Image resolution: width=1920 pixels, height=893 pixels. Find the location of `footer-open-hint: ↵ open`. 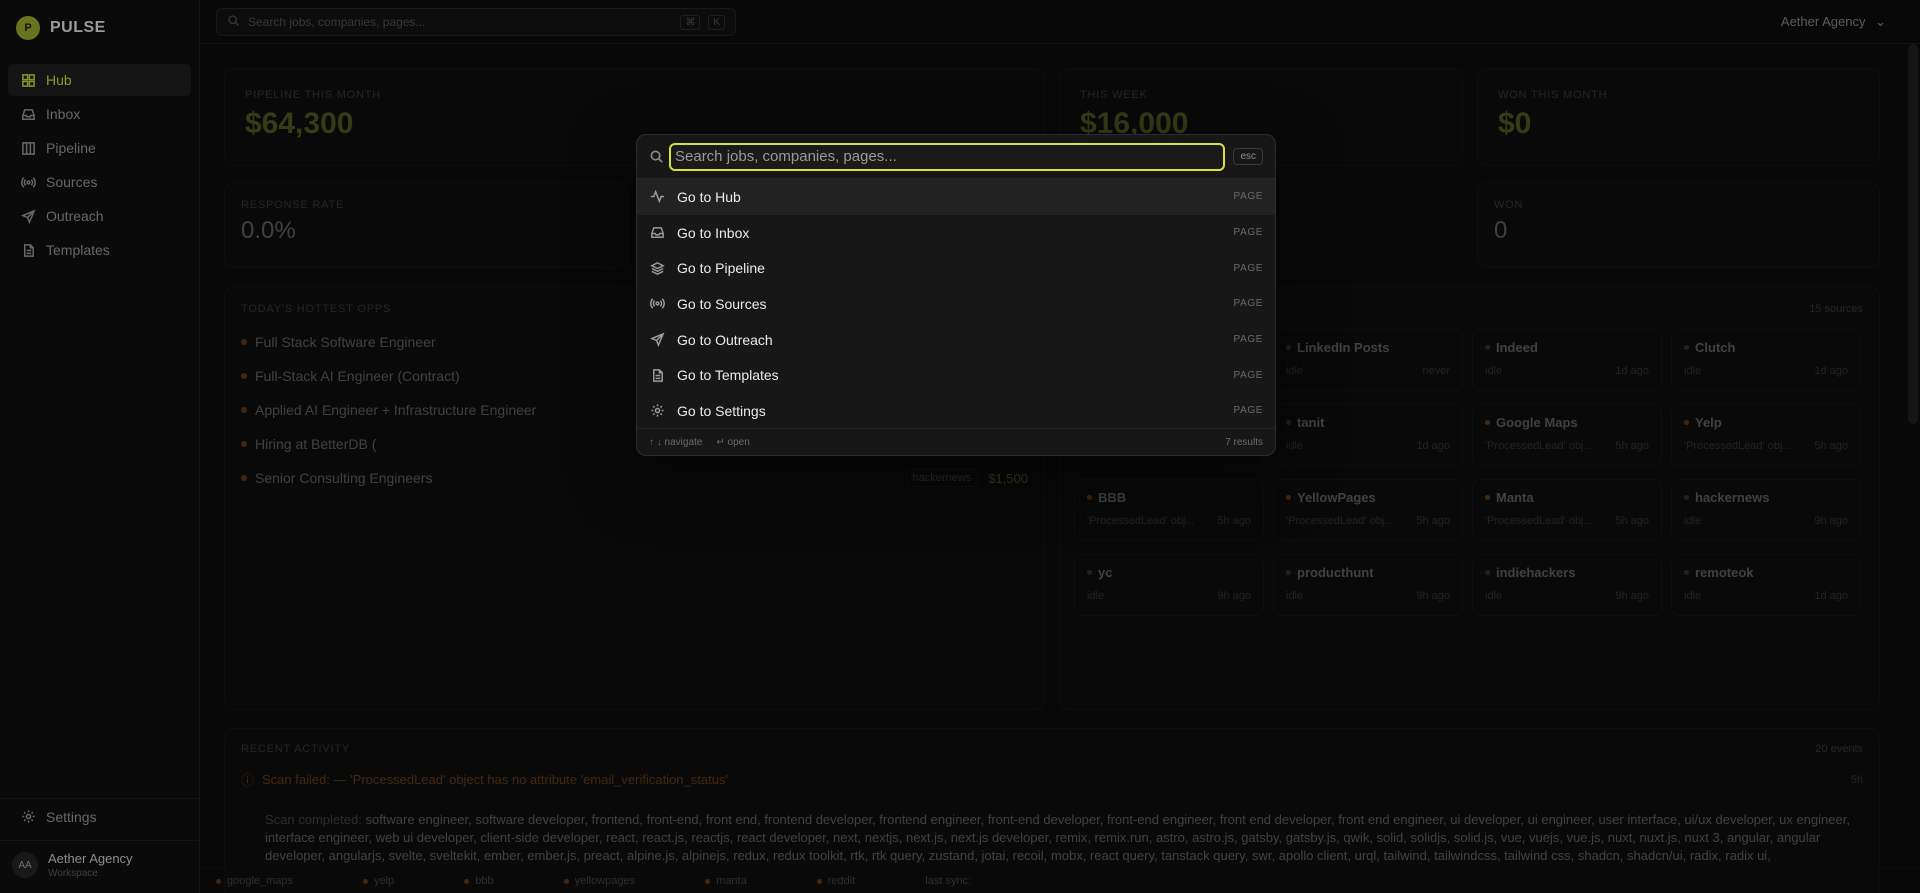

footer-open-hint: ↵ open is located at coordinates (733, 442).